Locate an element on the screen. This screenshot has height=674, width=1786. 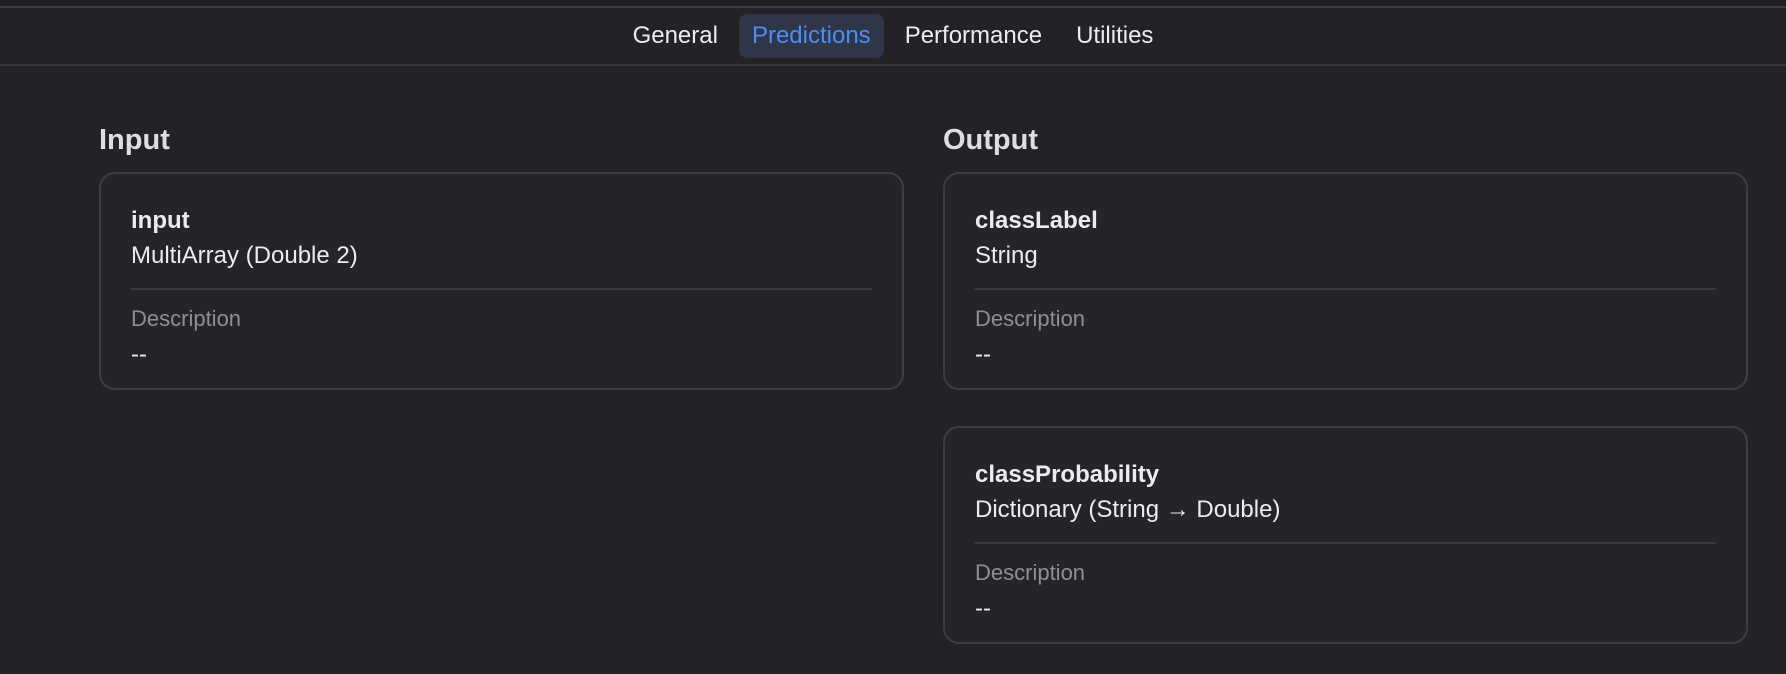
feature-type: Dictionary (String → Double) is located at coordinates (1128, 509).